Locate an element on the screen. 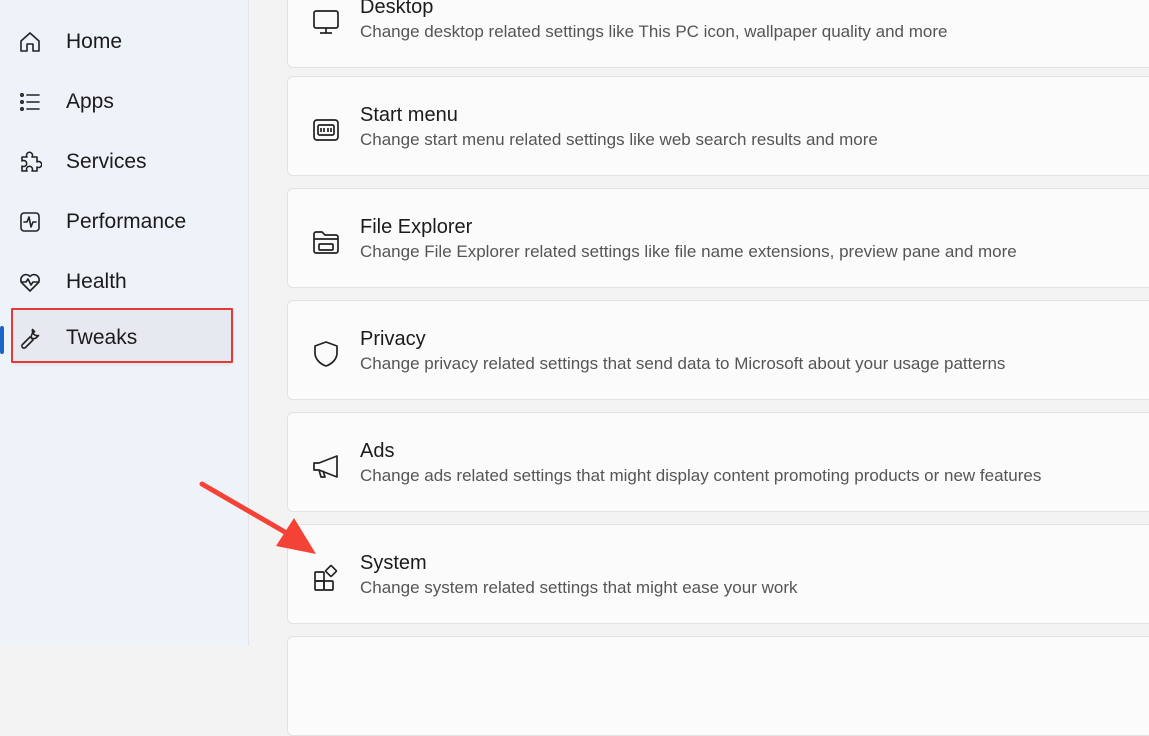 The height and width of the screenshot is (736, 1149). sidebar-item-home: Home is located at coordinates (123, 42).